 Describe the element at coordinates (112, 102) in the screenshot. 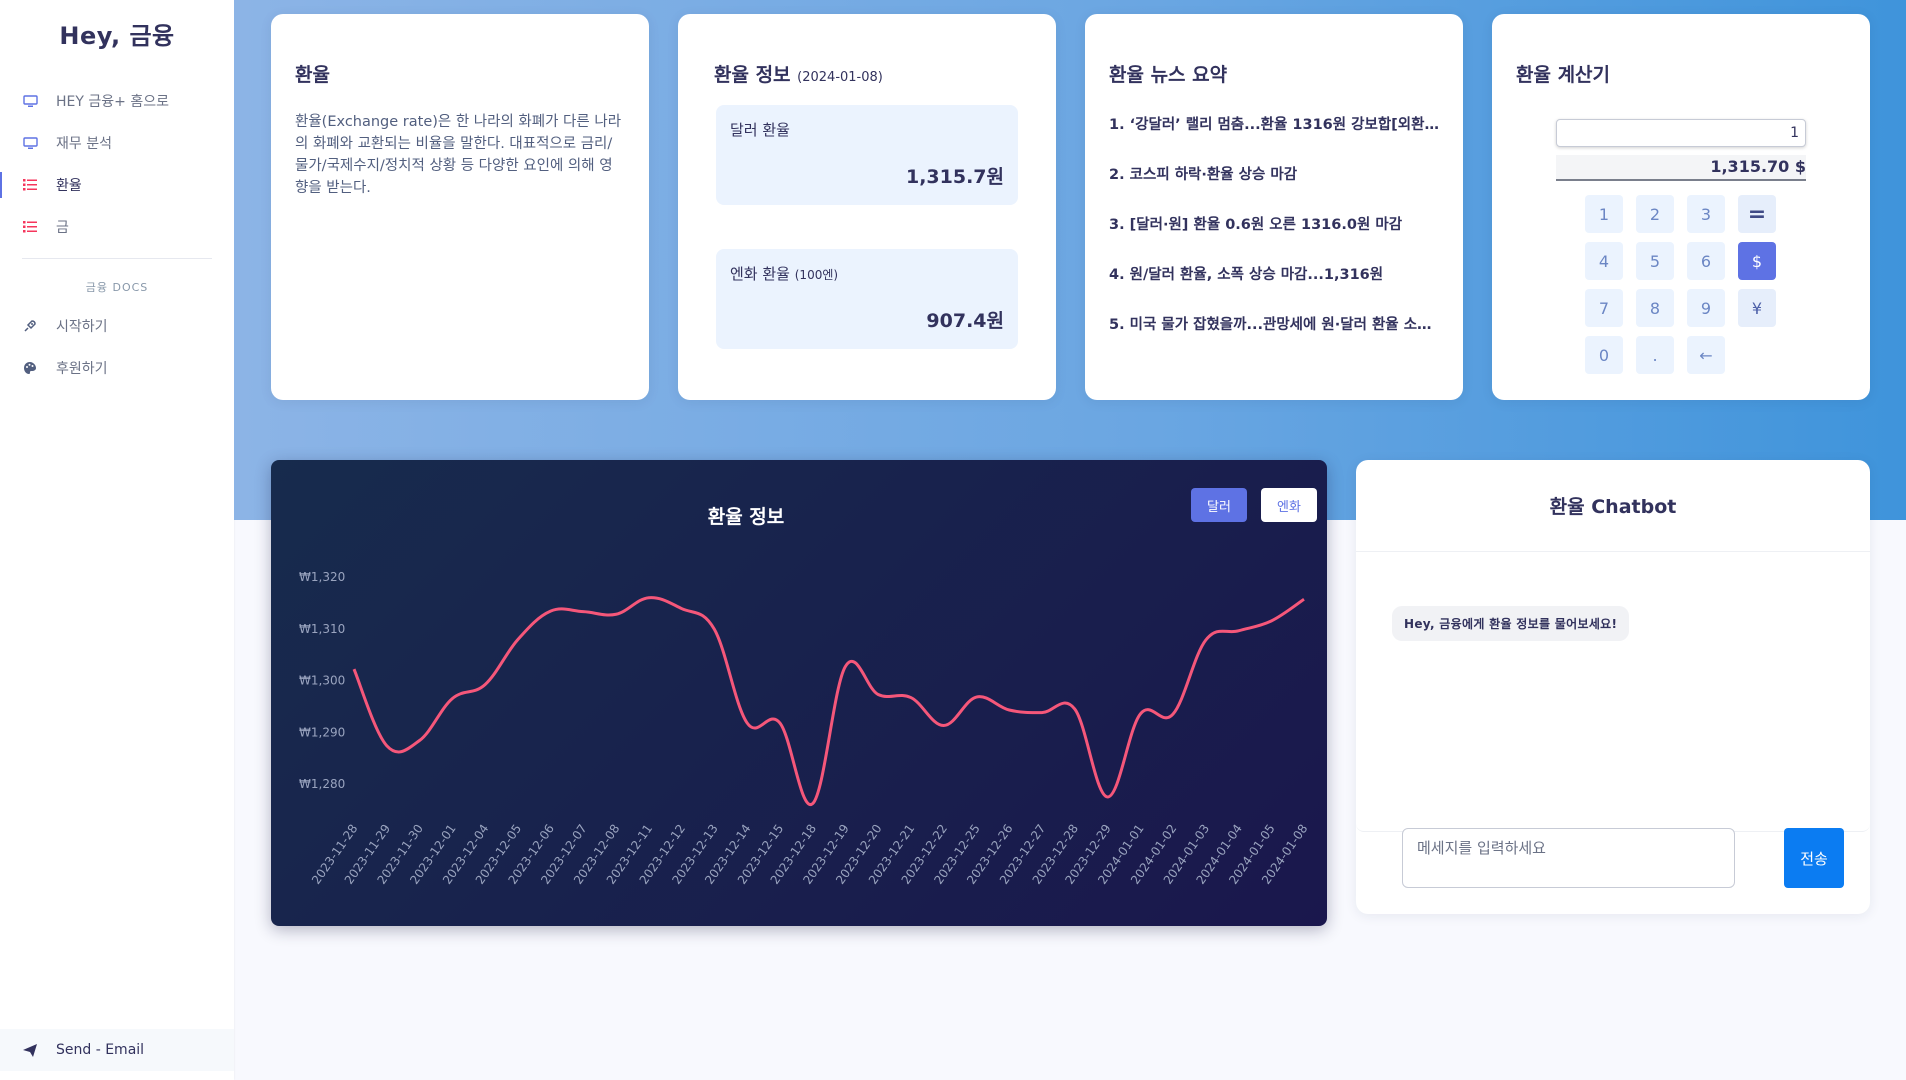

I see `sidebar-item-label: HEY 금융+ 홈으로` at that location.